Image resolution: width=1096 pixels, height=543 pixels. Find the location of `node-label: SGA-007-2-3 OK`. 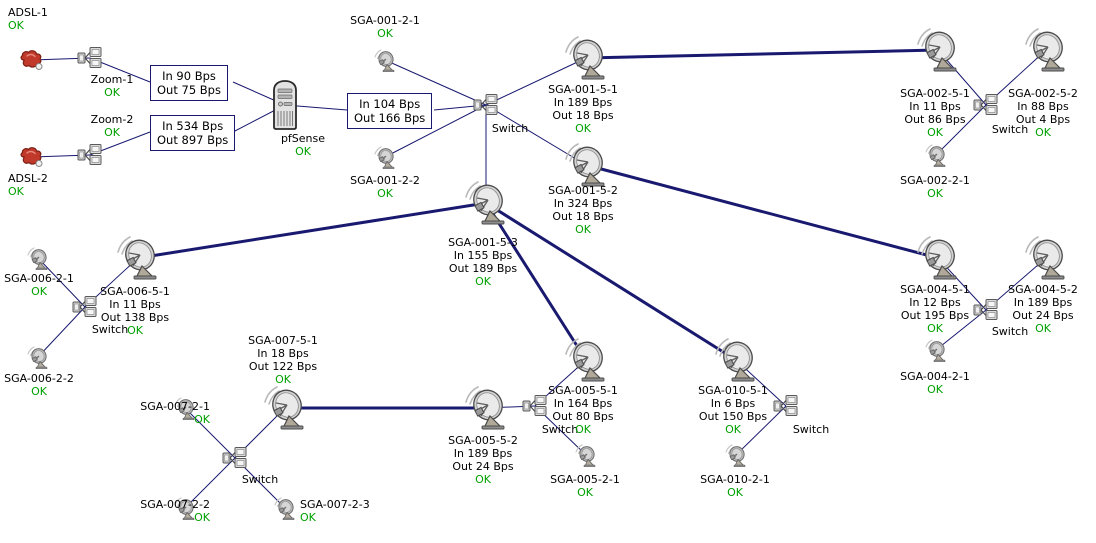

node-label: SGA-007-2-3 OK is located at coordinates (335, 511).